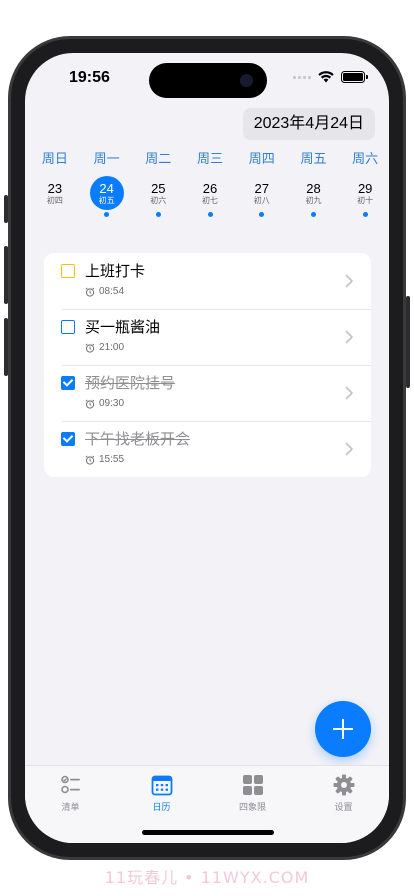  Describe the element at coordinates (252, 785) in the screenshot. I see `grid-icon` at that location.